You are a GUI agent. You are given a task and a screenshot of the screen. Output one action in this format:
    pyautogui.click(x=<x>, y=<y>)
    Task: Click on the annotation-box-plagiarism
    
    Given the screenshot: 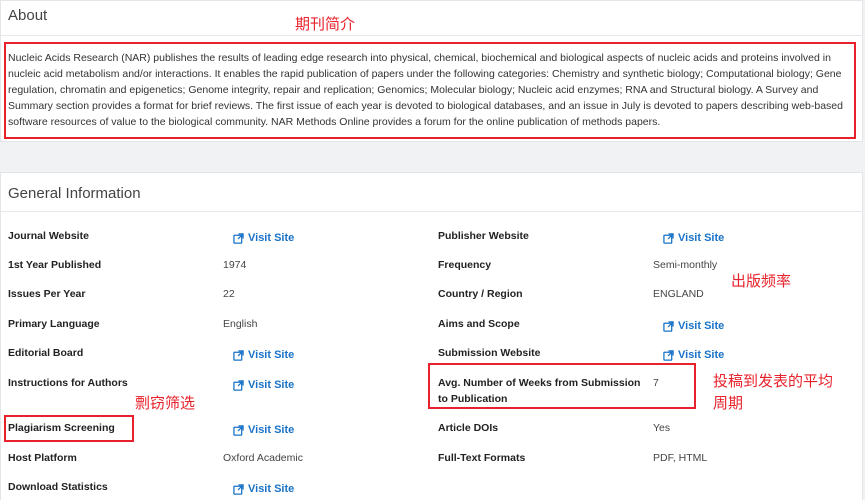 What is the action you would take?
    pyautogui.click(x=69, y=428)
    